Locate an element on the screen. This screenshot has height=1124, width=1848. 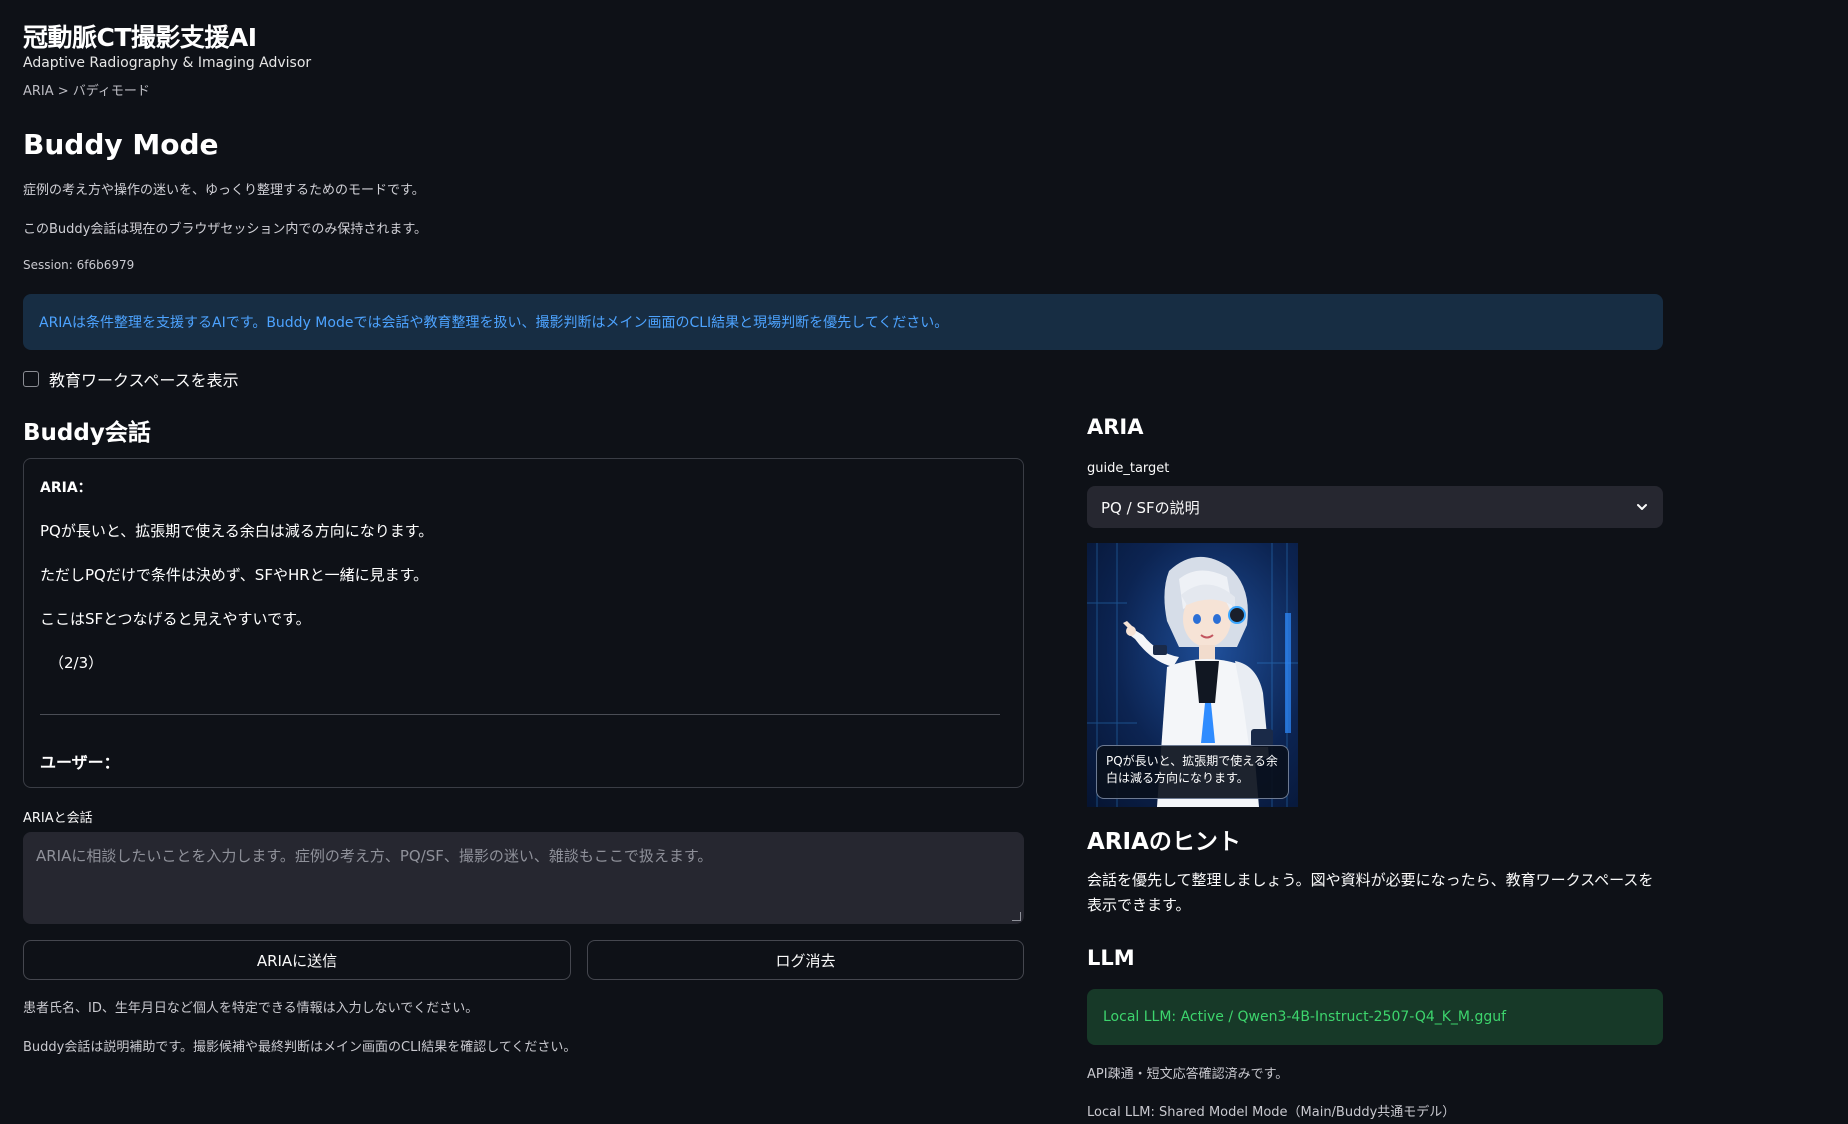
aria-hint-title: ARIAのヒント is located at coordinates (1164, 842).